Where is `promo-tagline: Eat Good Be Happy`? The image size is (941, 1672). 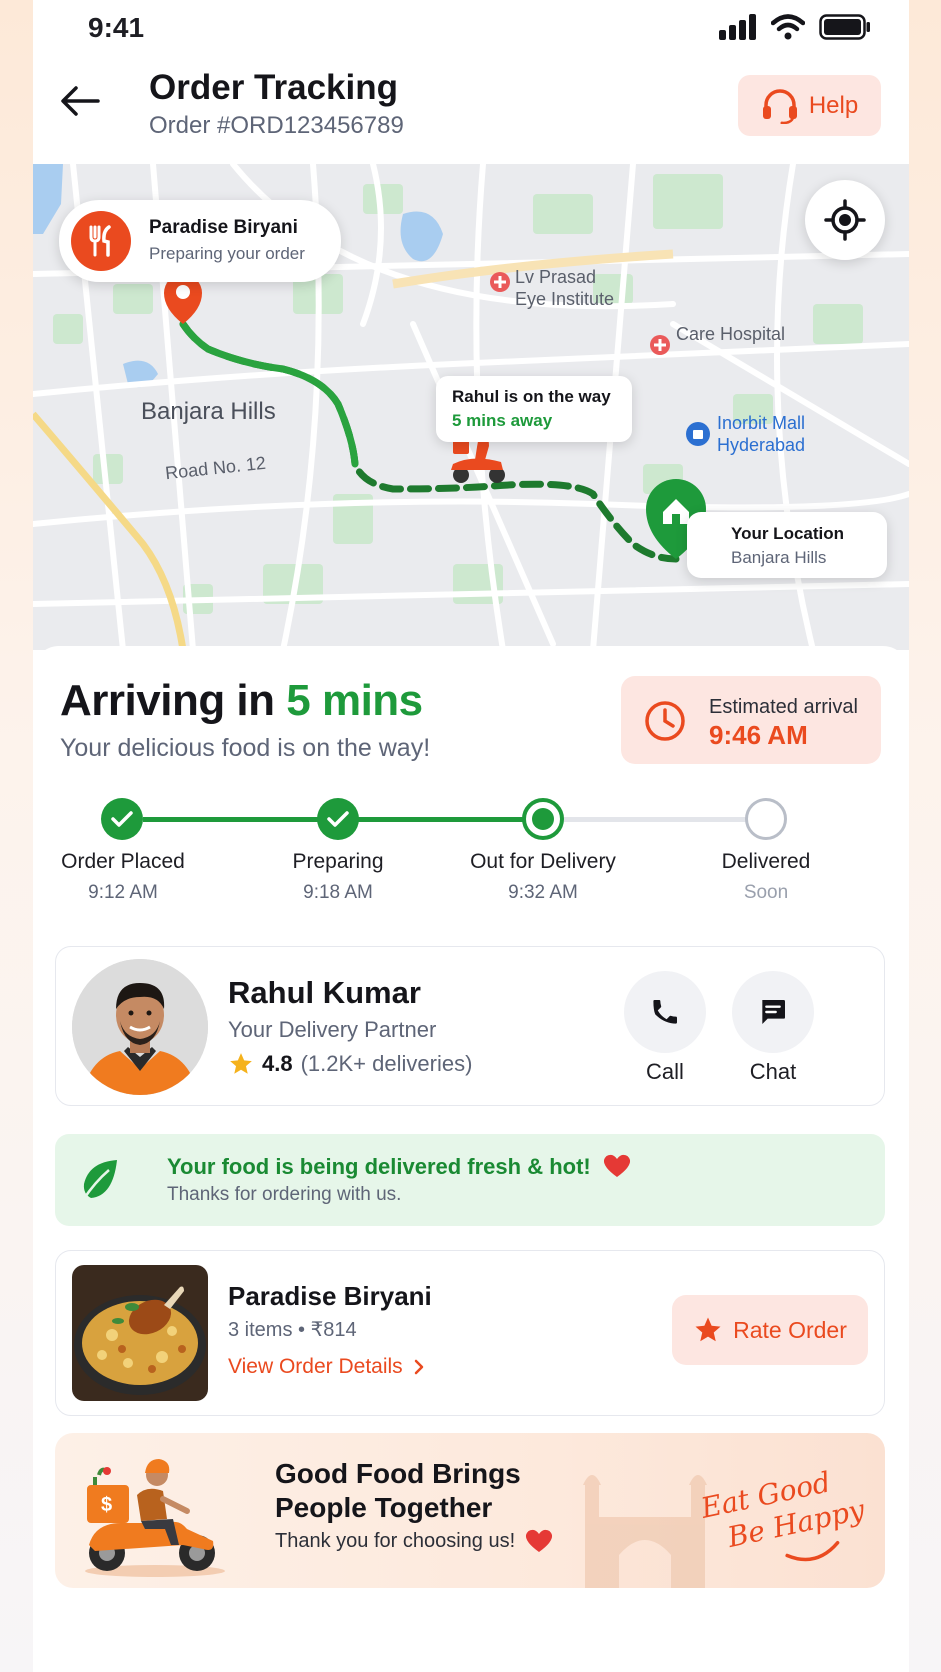 promo-tagline: Eat Good Be Happy is located at coordinates (786, 1524).